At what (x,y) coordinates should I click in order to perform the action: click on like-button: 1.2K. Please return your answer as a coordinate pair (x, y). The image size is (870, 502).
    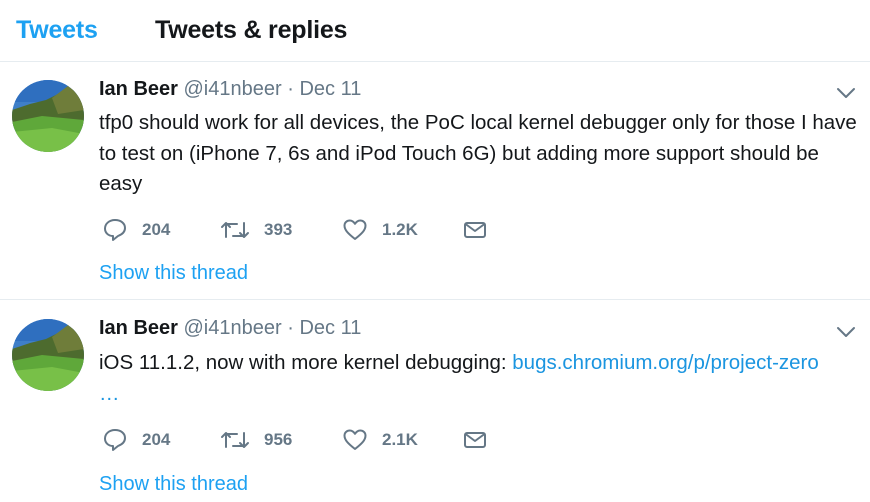
    Looking at the image, I should click on (380, 230).